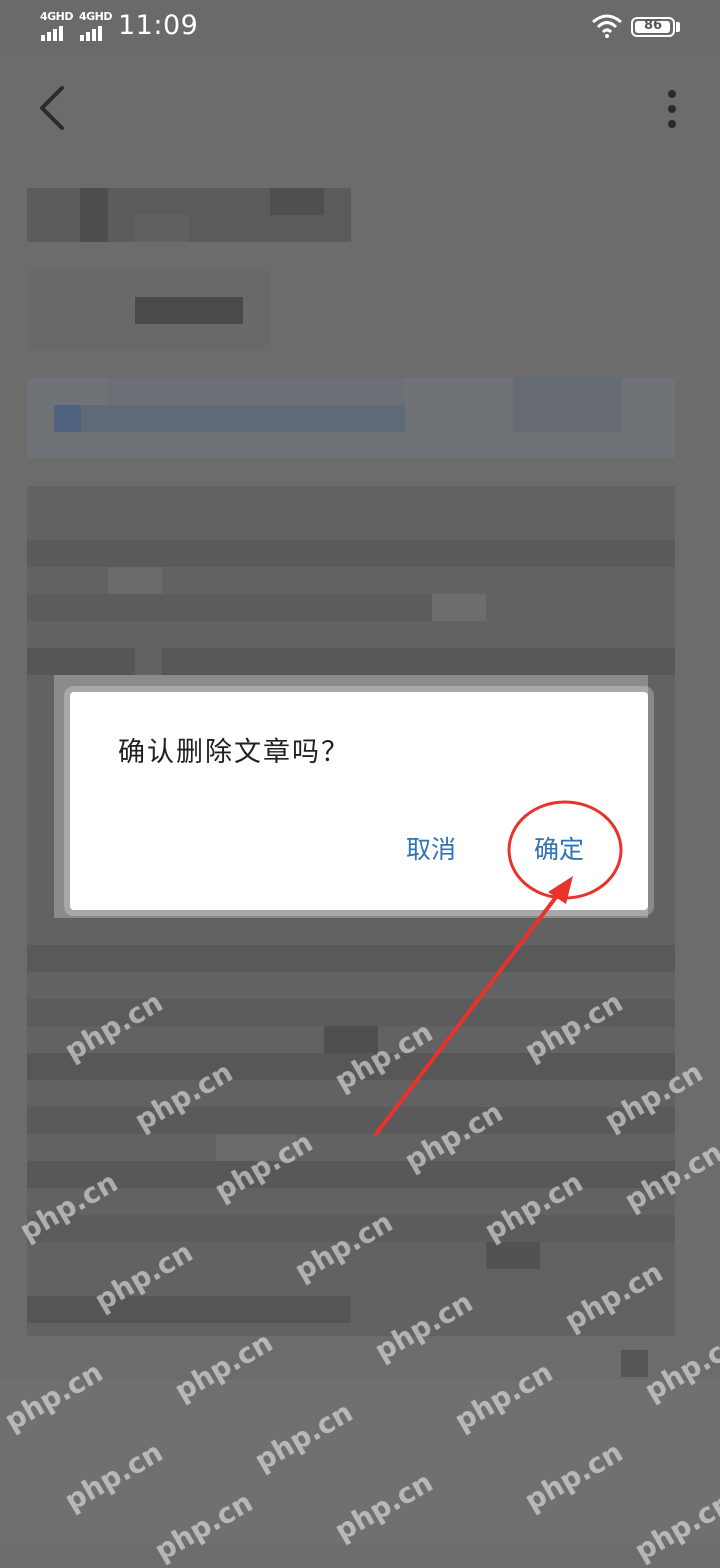 The height and width of the screenshot is (1568, 720). Describe the element at coordinates (234, 752) in the screenshot. I see `dialog-title: 确认删除文章吗？` at that location.